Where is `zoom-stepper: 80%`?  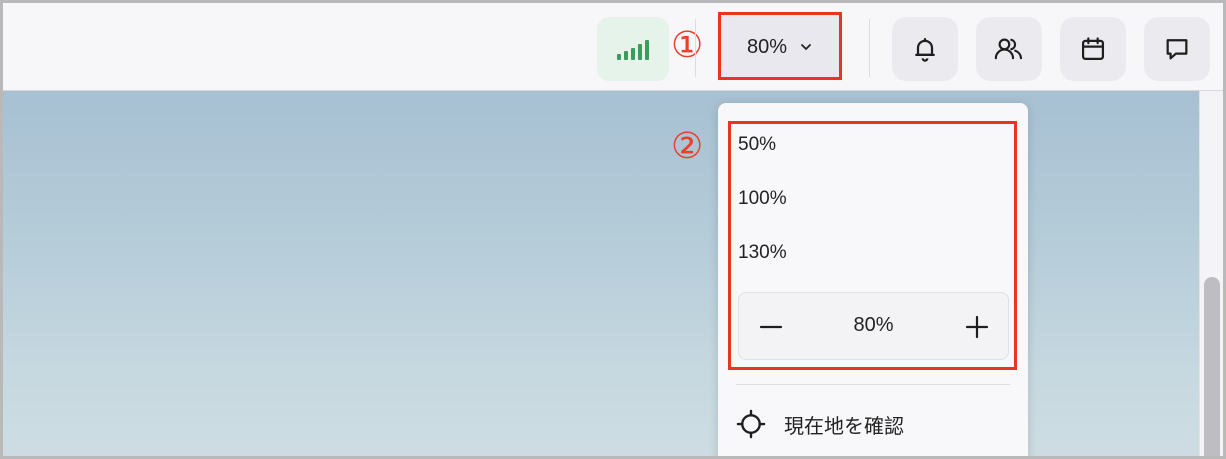 zoom-stepper: 80% is located at coordinates (873, 326).